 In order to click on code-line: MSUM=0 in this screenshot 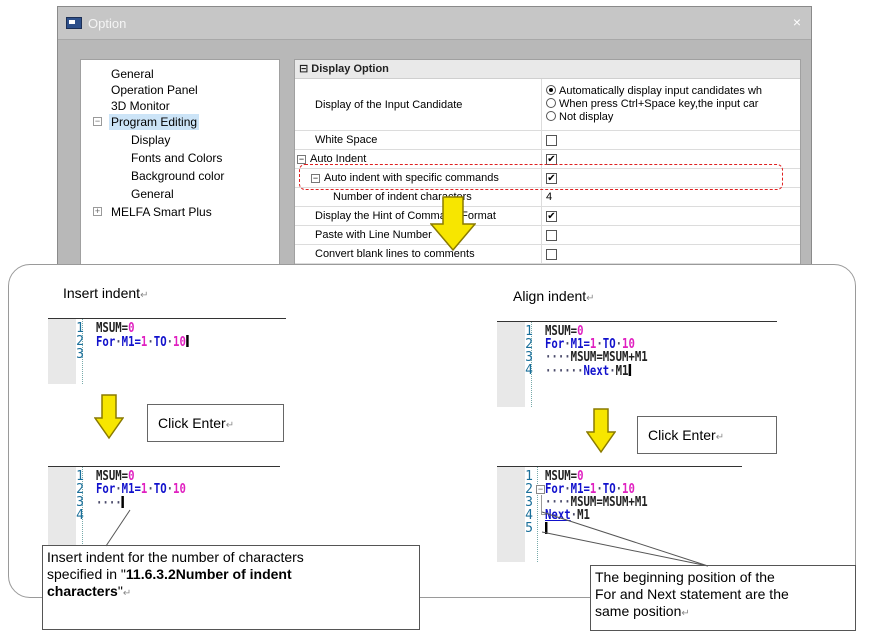, I will do `click(115, 328)`.